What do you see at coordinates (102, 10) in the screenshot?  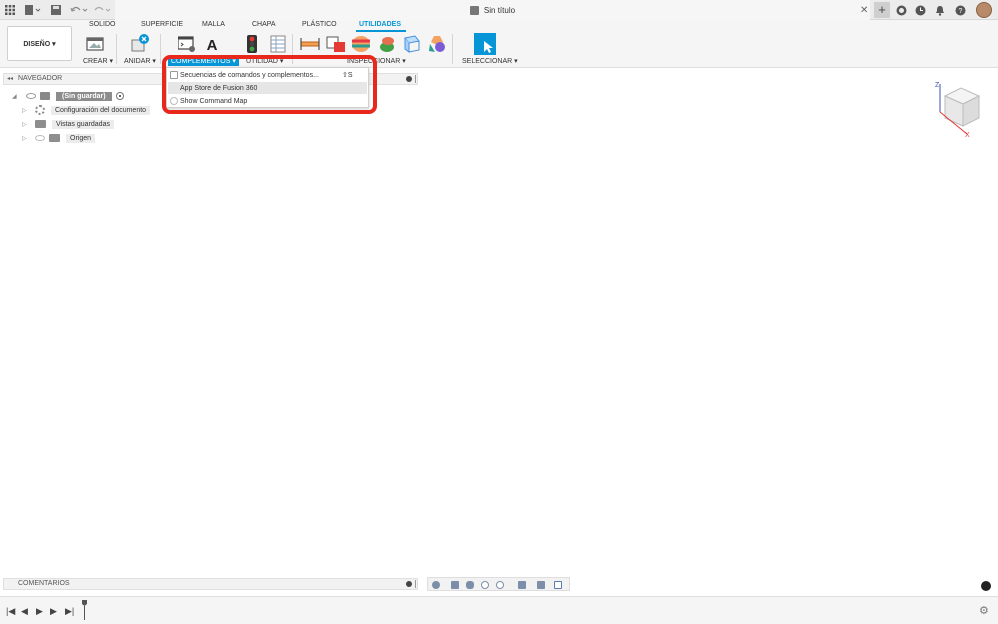 I see `redo-icon` at bounding box center [102, 10].